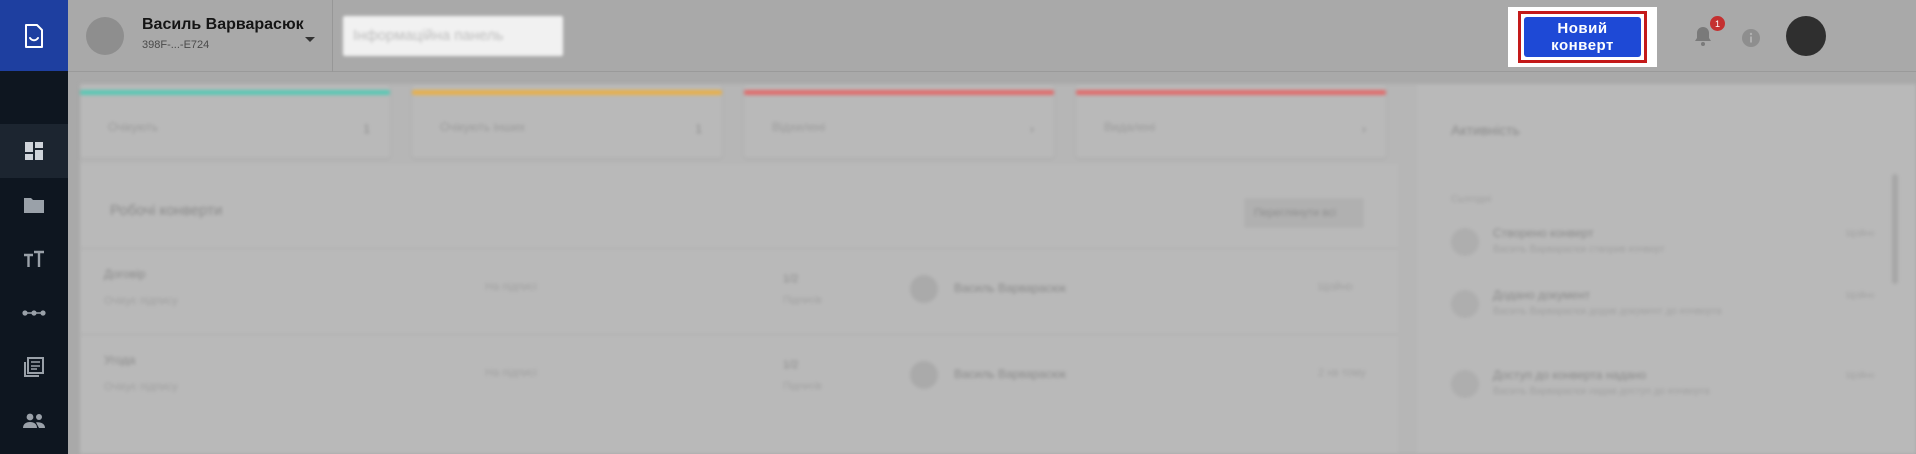  What do you see at coordinates (166, 210) in the screenshot?
I see `documents-title: Робочі конверти` at bounding box center [166, 210].